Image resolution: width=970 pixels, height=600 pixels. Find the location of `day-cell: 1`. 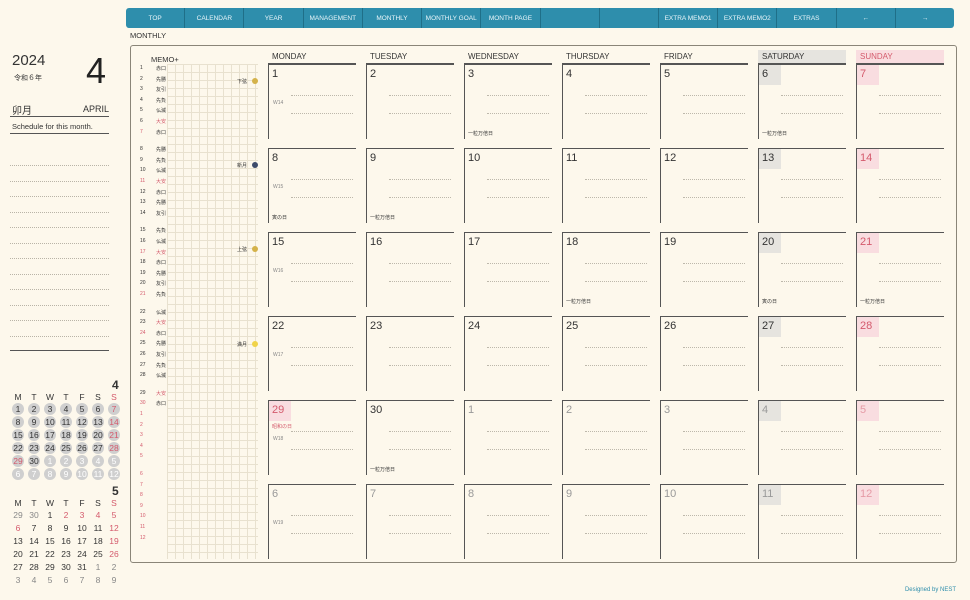

day-cell: 1 is located at coordinates (508, 437).